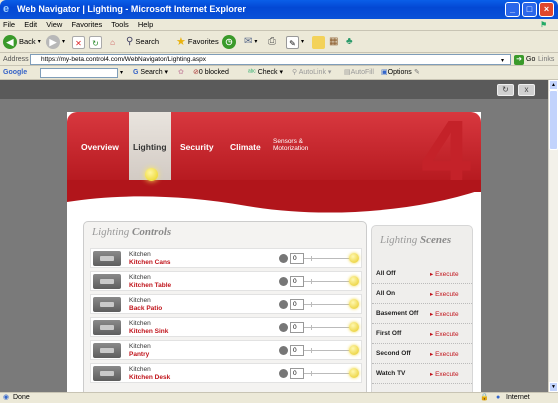 This screenshot has height=403, width=558. What do you see at coordinates (226, 327) in the screenshot?
I see `light-control-row: Kitchen Kitchen Sink 0` at bounding box center [226, 327].